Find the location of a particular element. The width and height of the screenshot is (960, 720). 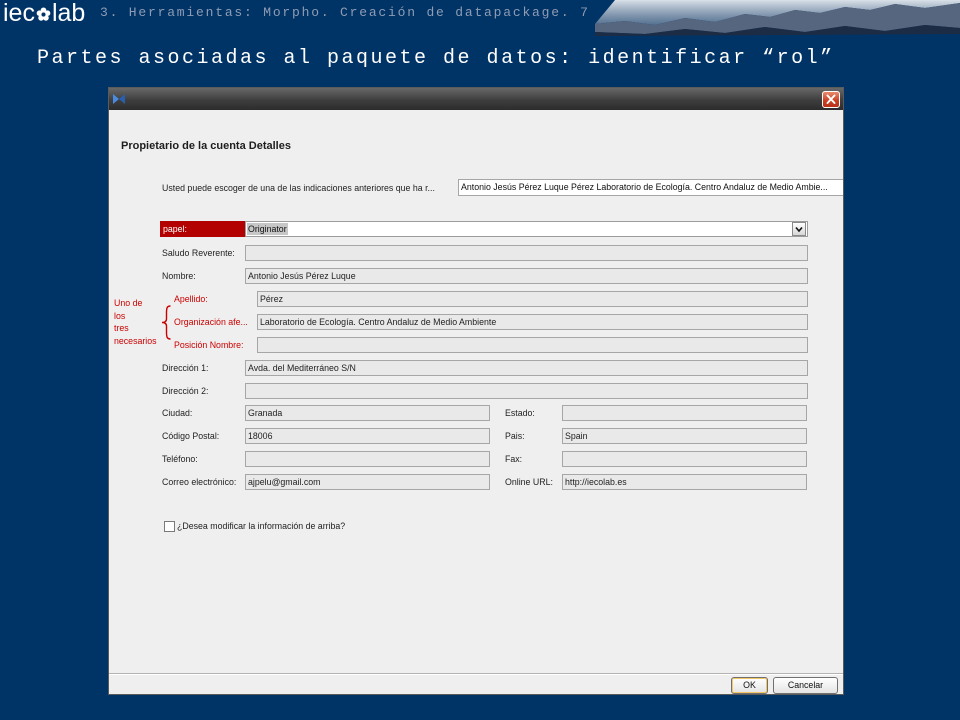

city-field is located at coordinates (367, 413).